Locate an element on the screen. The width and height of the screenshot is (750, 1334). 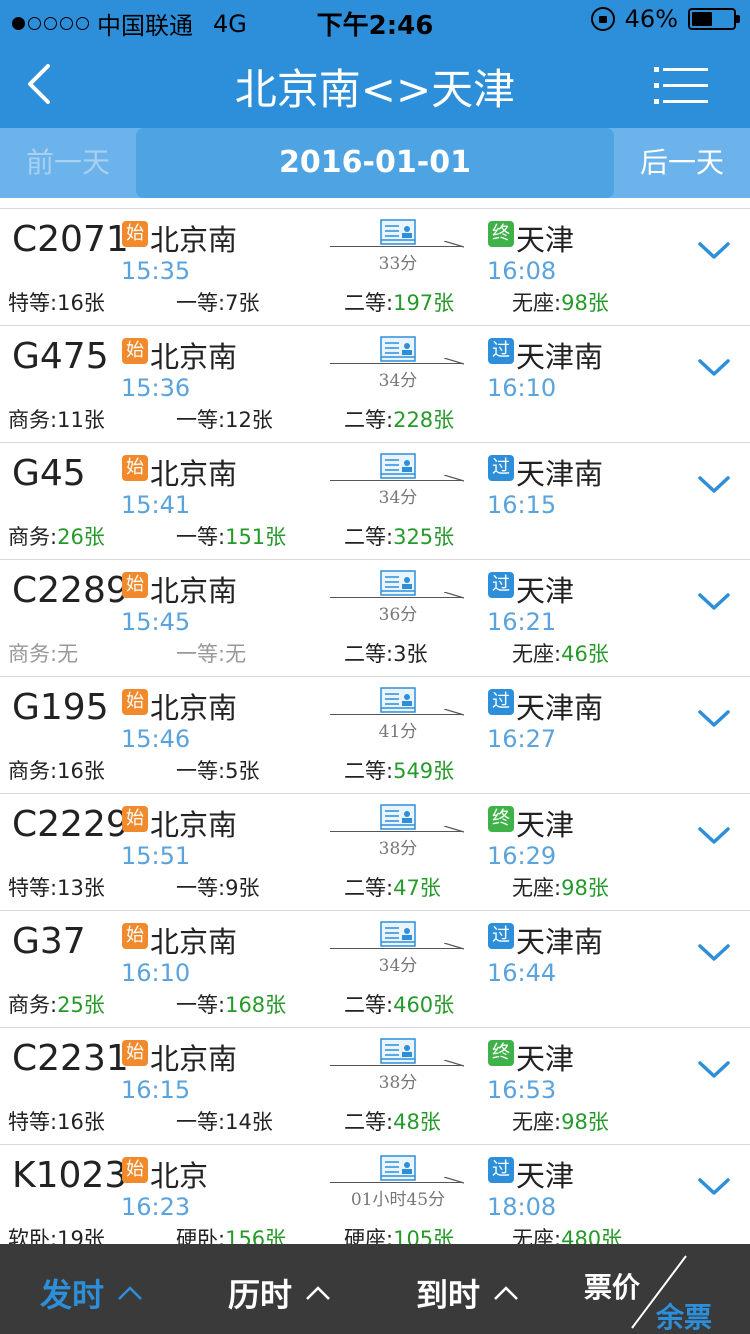
seat-count: 26张 is located at coordinates (81, 537).